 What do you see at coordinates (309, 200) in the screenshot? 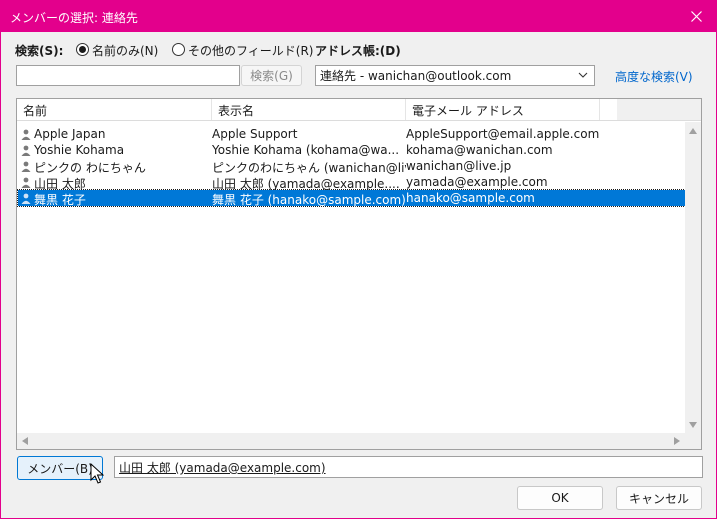
I see `cell-display-name: 舞黒 花子 (hanako@sample.com)` at bounding box center [309, 200].